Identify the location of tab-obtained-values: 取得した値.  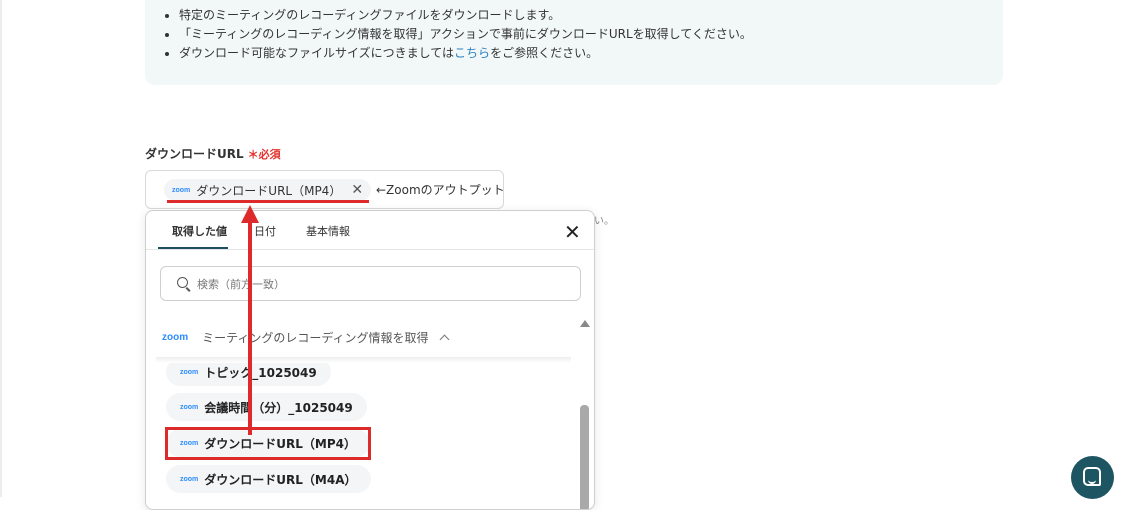
(199, 231).